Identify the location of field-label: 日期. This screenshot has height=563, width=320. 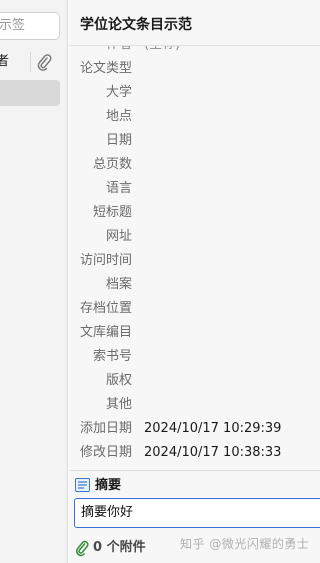
(118, 140).